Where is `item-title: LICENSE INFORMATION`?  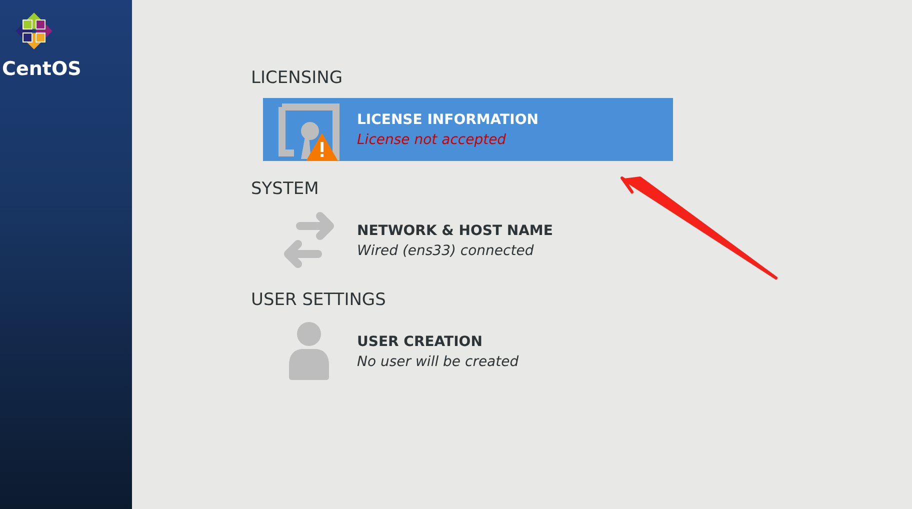 item-title: LICENSE INFORMATION is located at coordinates (447, 120).